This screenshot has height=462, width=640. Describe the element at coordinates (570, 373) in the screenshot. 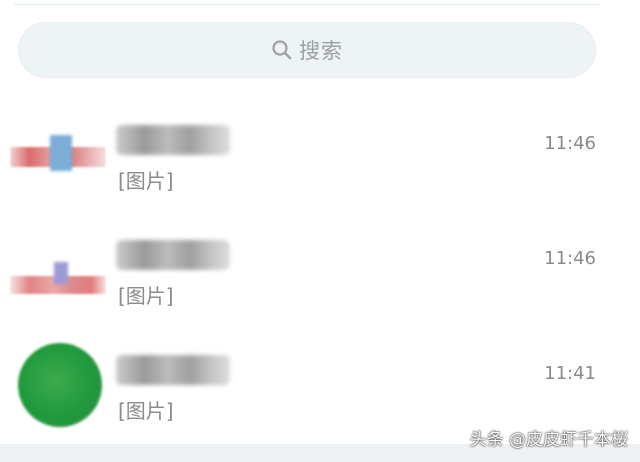

I see `message-time: 11:41` at that location.